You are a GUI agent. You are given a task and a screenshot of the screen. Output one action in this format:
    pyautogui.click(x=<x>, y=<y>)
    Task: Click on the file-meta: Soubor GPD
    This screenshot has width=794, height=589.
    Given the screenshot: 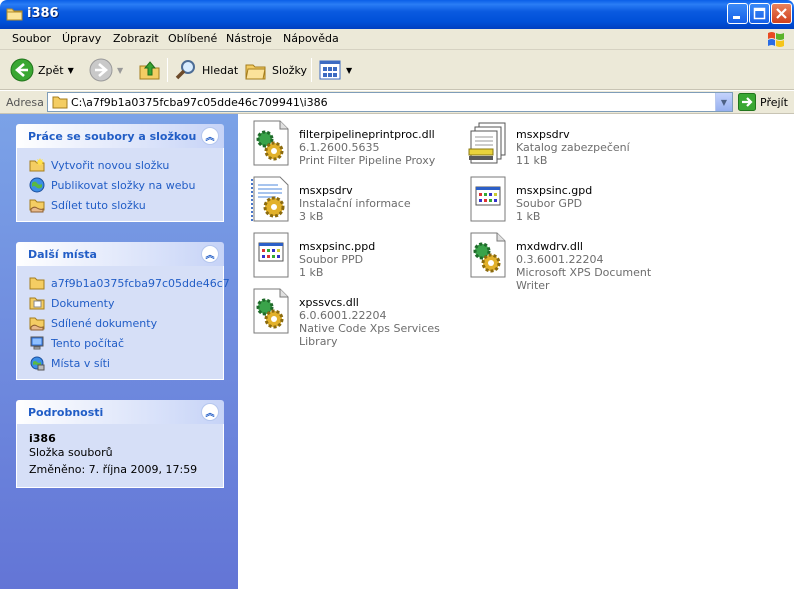 What is the action you would take?
    pyautogui.click(x=549, y=203)
    